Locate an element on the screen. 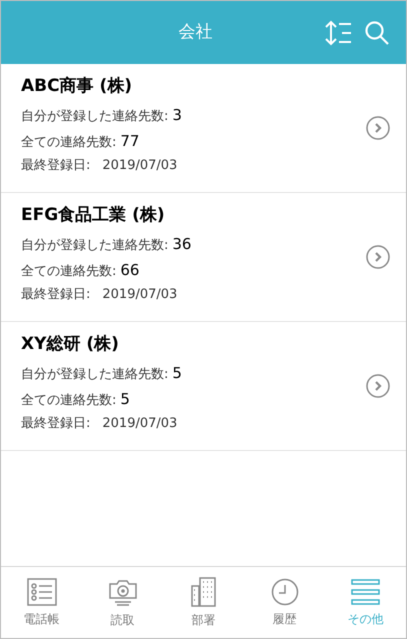 The height and width of the screenshot is (639, 407). tab: 履歴 is located at coordinates (284, 602).